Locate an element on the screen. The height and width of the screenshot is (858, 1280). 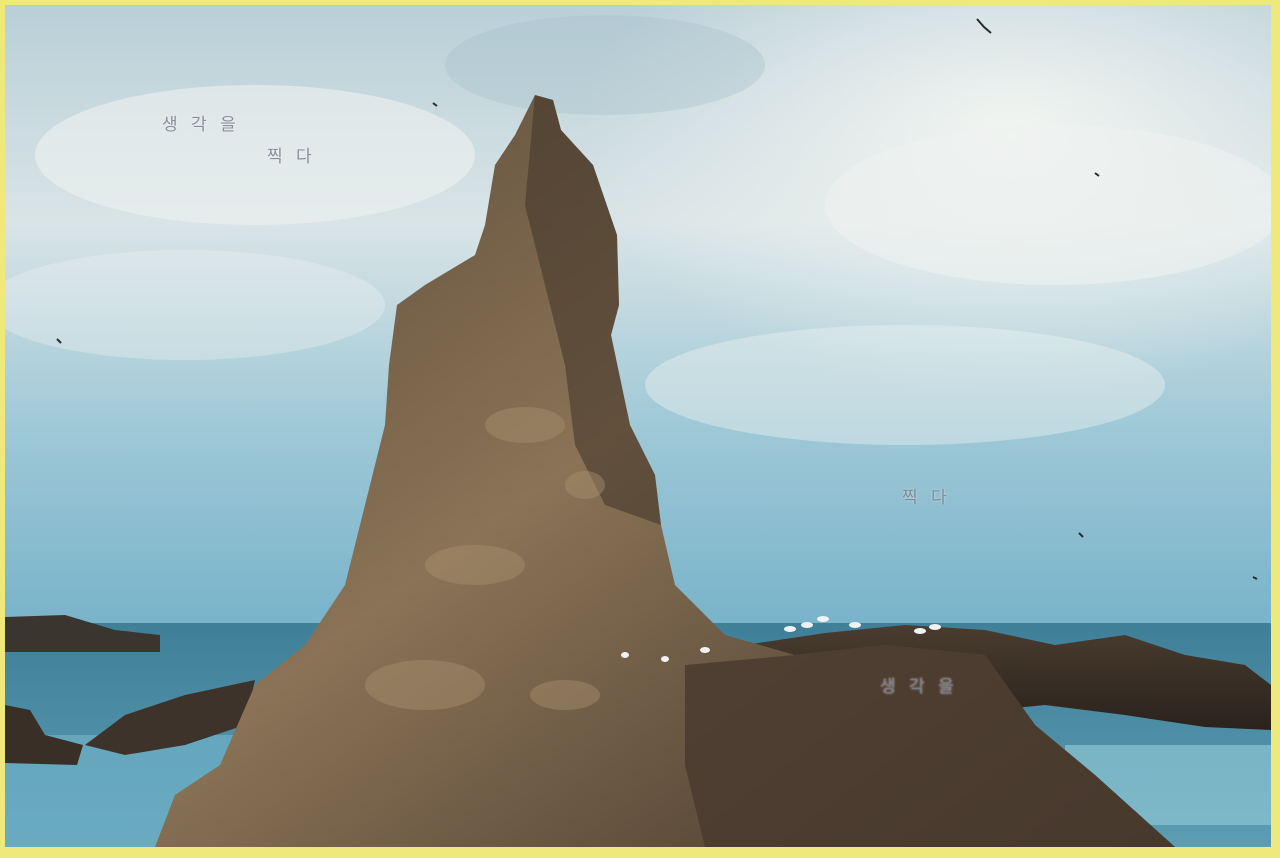
watermark-3: 찍 다 is located at coordinates (926, 498).